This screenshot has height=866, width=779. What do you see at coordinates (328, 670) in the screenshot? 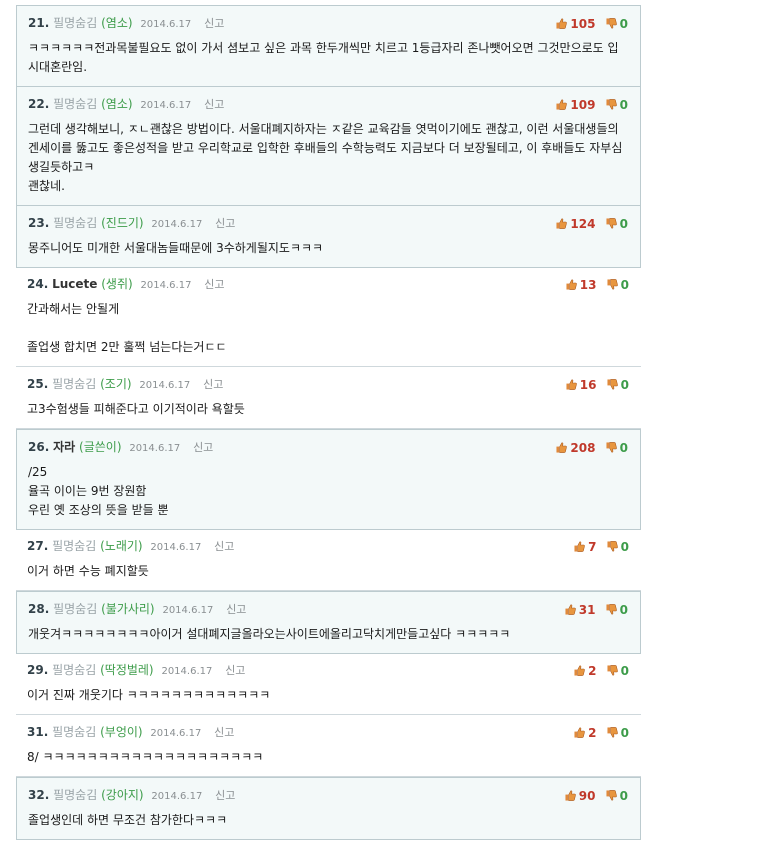
I see `comment-header: 29. 필명숨김 (딱정벌레) 2014.6.17 신고` at bounding box center [328, 670].